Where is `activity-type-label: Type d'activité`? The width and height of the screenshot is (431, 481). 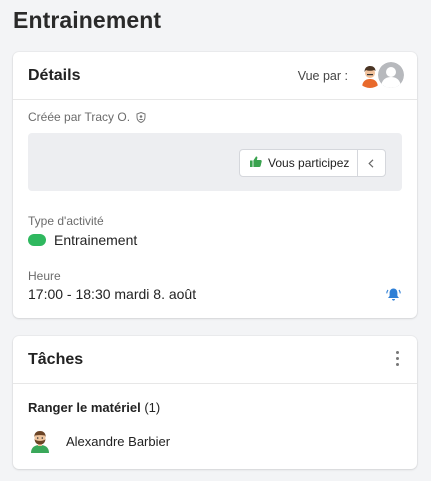 activity-type-label: Type d'activité is located at coordinates (66, 221).